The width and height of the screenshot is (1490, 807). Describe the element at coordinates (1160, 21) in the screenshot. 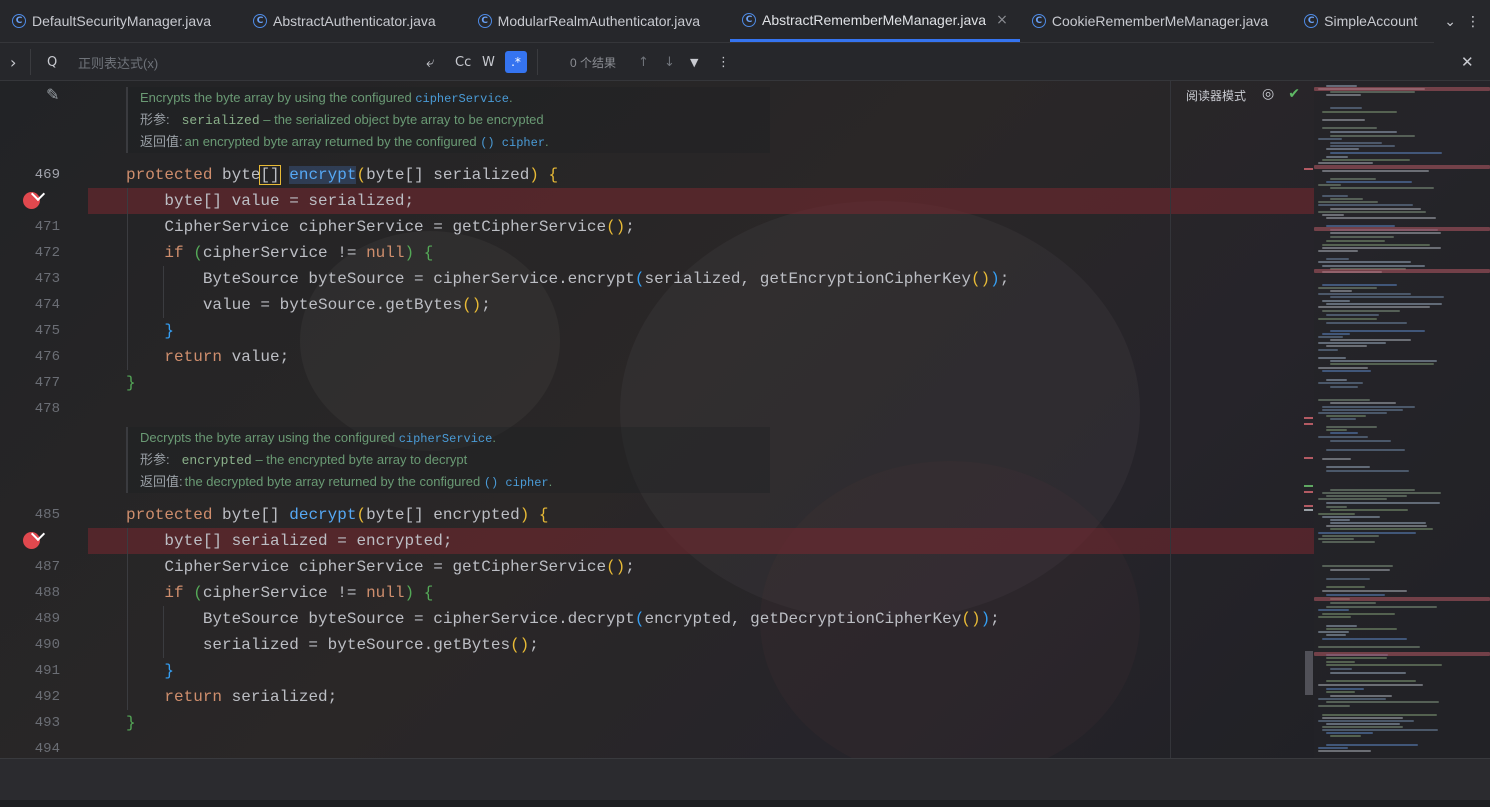

I see `tab-label: CookieRememberMeManager.java` at that location.